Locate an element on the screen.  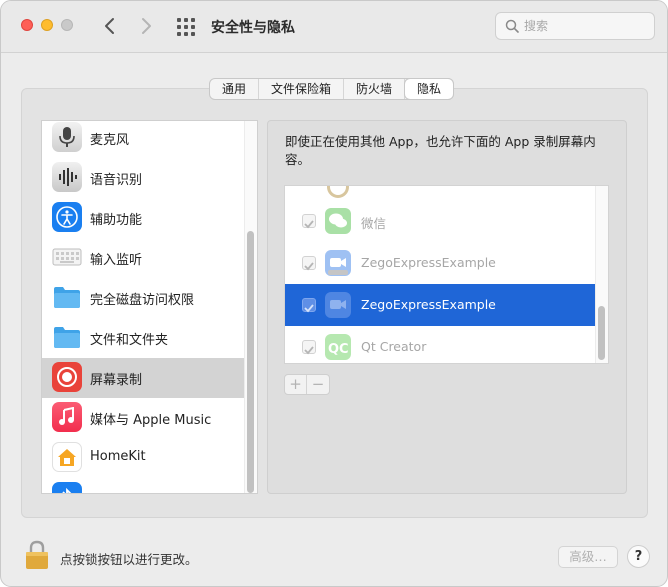
app-icon-partial is located at coordinates (338, 192).